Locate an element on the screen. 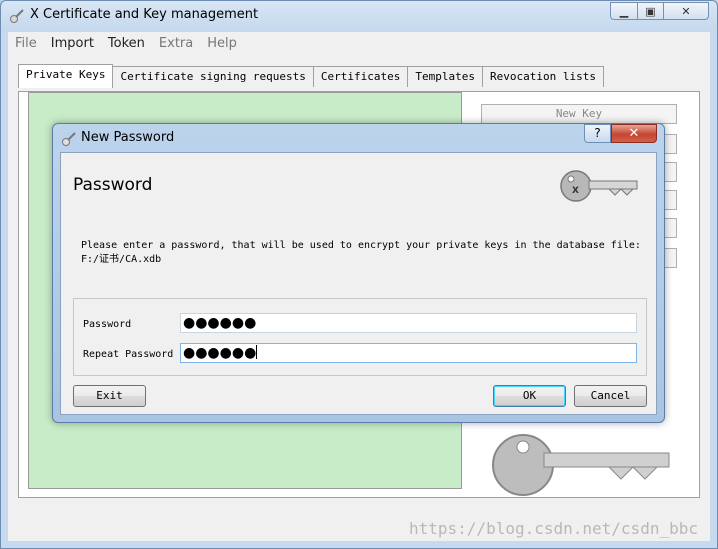 Image resolution: width=718 pixels, height=549 pixels. repeat-password-value: ●●●●●● is located at coordinates (220, 353).